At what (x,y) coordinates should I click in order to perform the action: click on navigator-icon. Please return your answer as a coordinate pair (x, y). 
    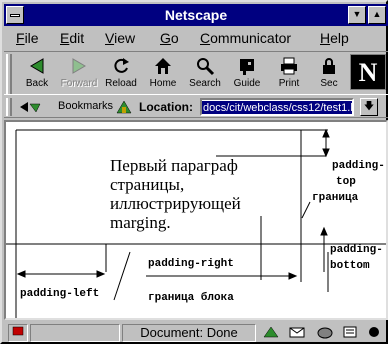
    Looking at the image, I should click on (271, 333).